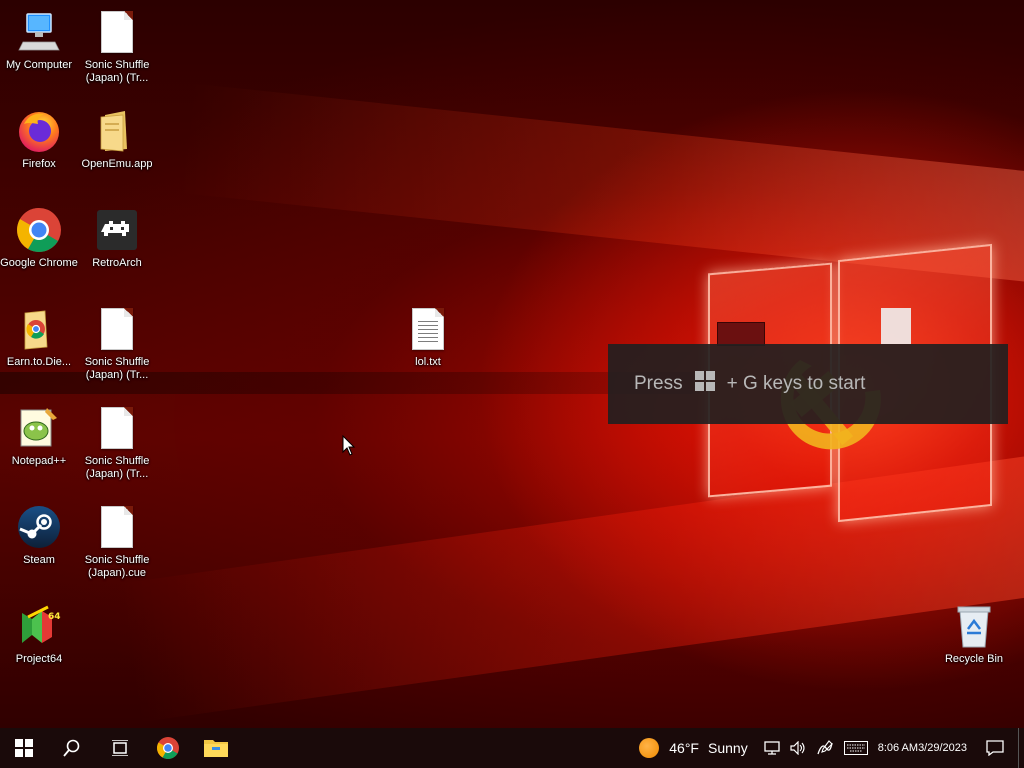  Describe the element at coordinates (898, 748) in the screenshot. I see `clock-time: 8:06 AM` at that location.